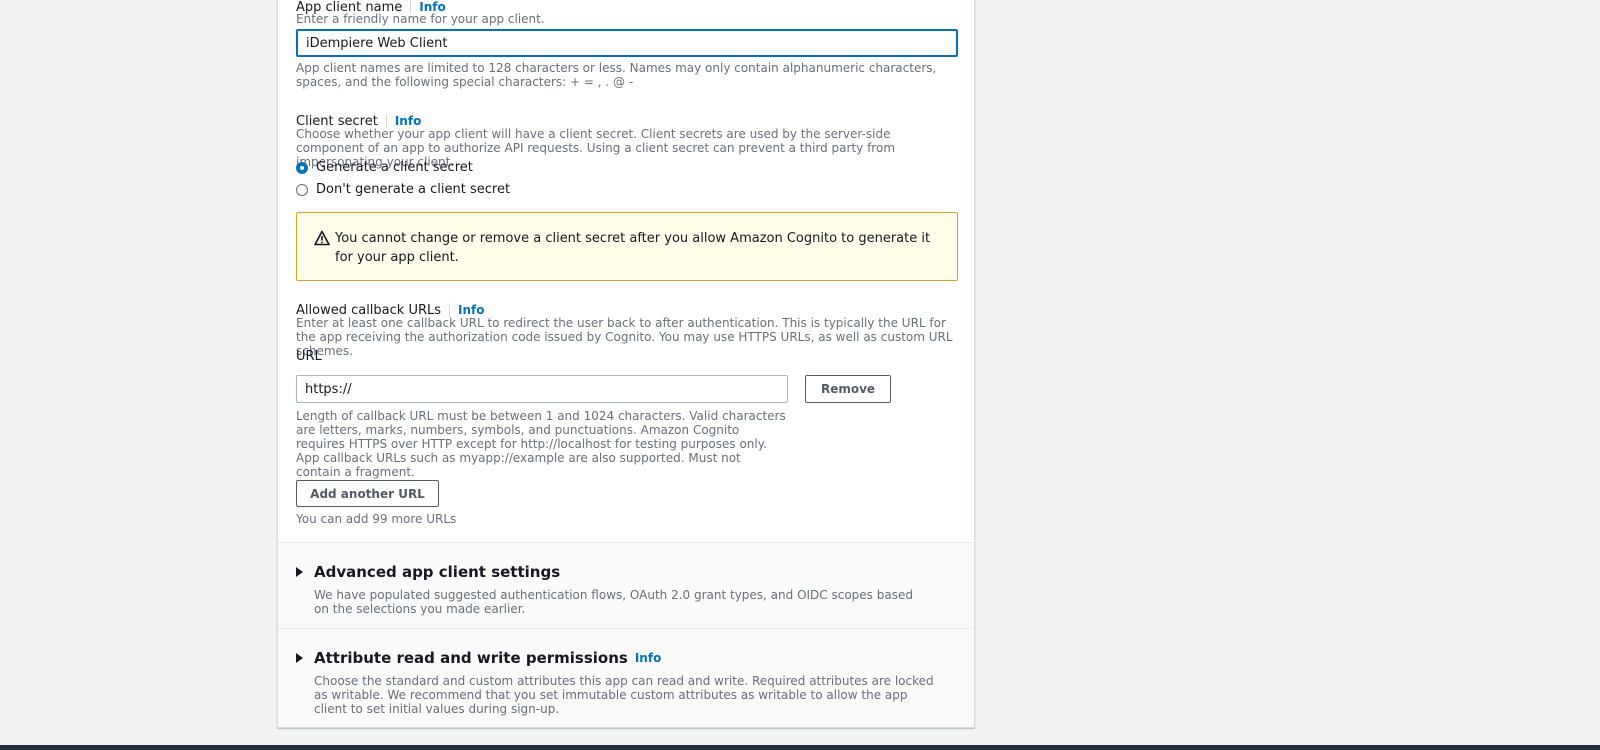 The image size is (1600, 750). Describe the element at coordinates (408, 121) in the screenshot. I see `client-secret-info-link: Info` at that location.